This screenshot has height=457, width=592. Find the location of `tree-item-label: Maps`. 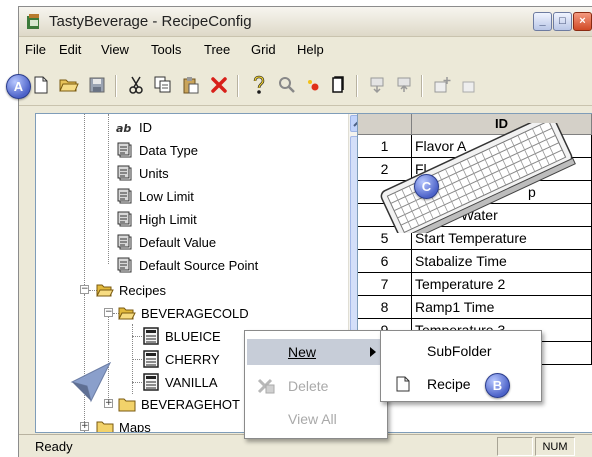

tree-item-label: Maps is located at coordinates (135, 426).